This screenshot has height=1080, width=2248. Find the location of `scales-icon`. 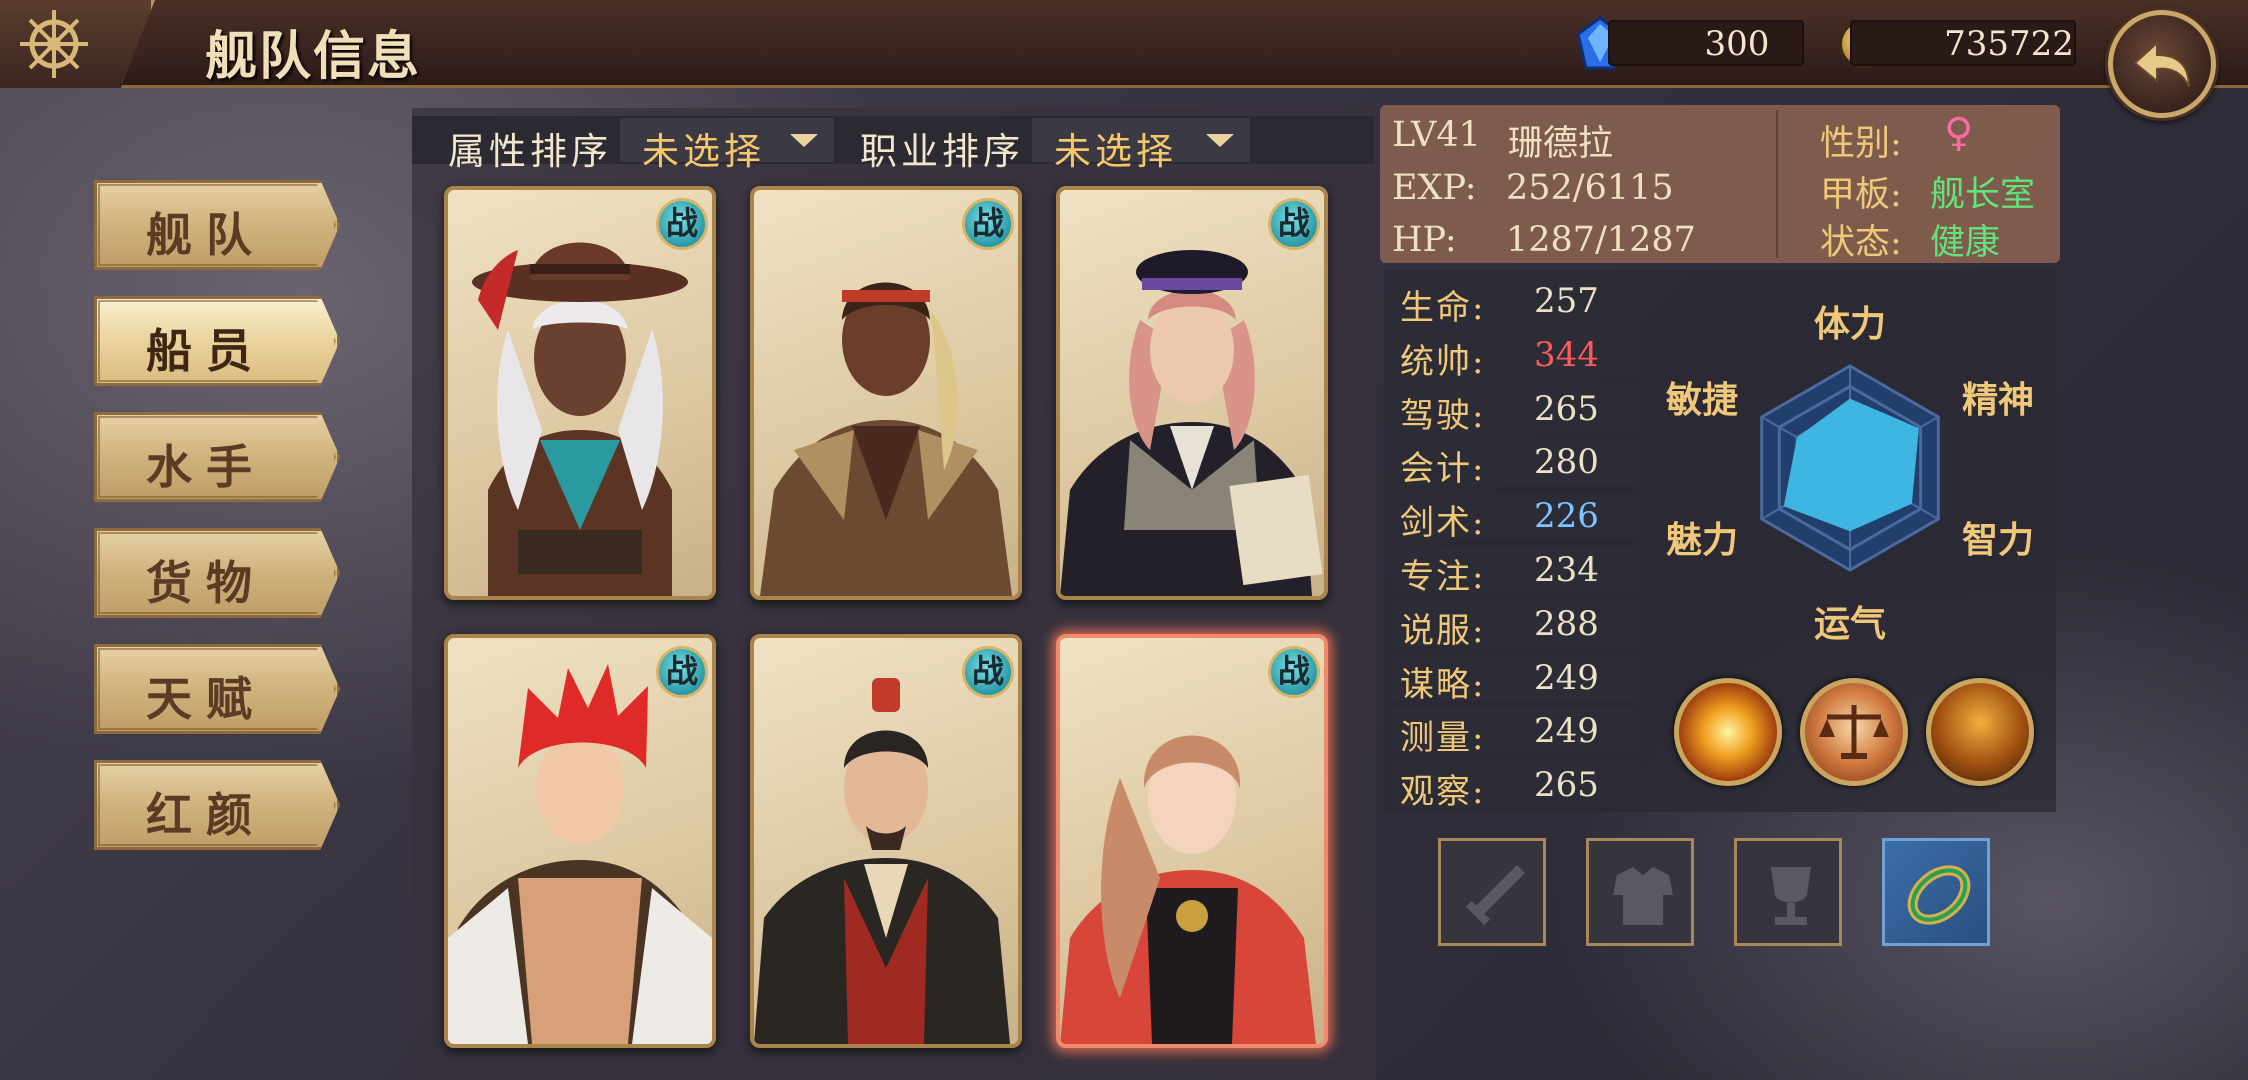

scales-icon is located at coordinates (1854, 732).